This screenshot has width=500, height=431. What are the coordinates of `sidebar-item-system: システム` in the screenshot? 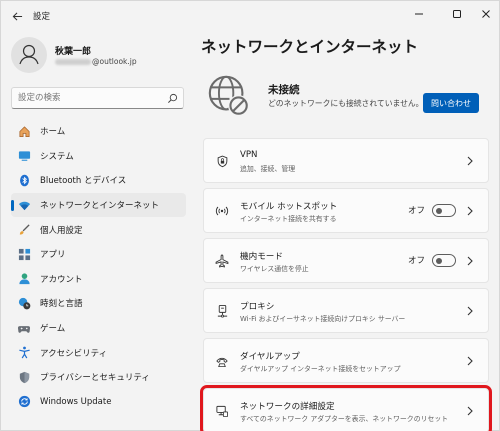 It's located at (98, 156).